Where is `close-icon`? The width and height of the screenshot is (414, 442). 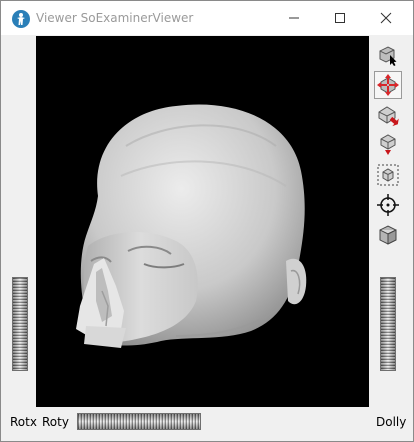 close-icon is located at coordinates (386, 18).